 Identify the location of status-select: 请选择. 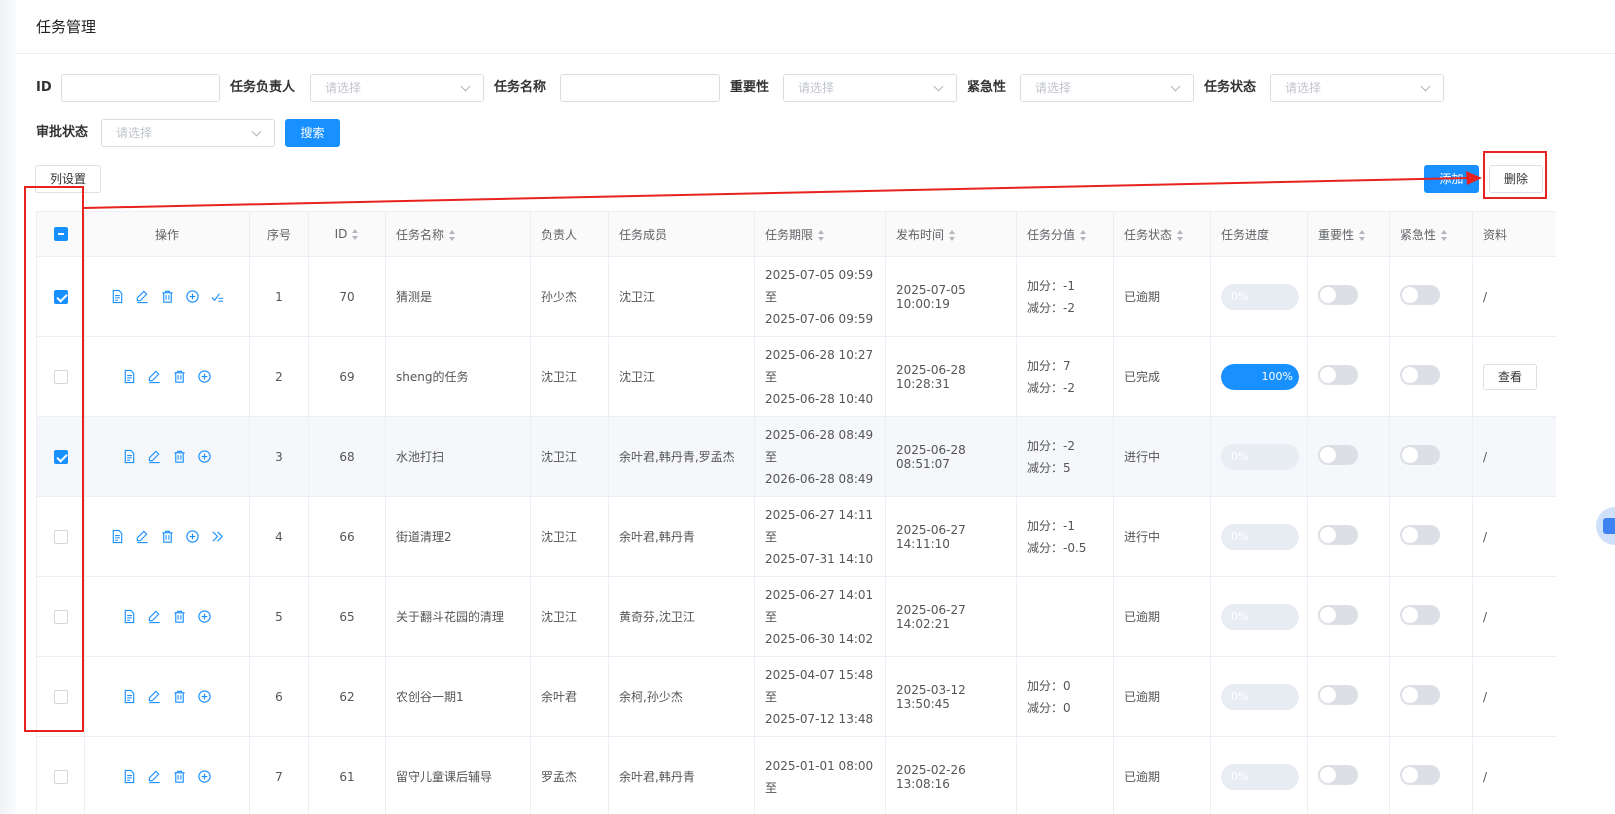
(1357, 88).